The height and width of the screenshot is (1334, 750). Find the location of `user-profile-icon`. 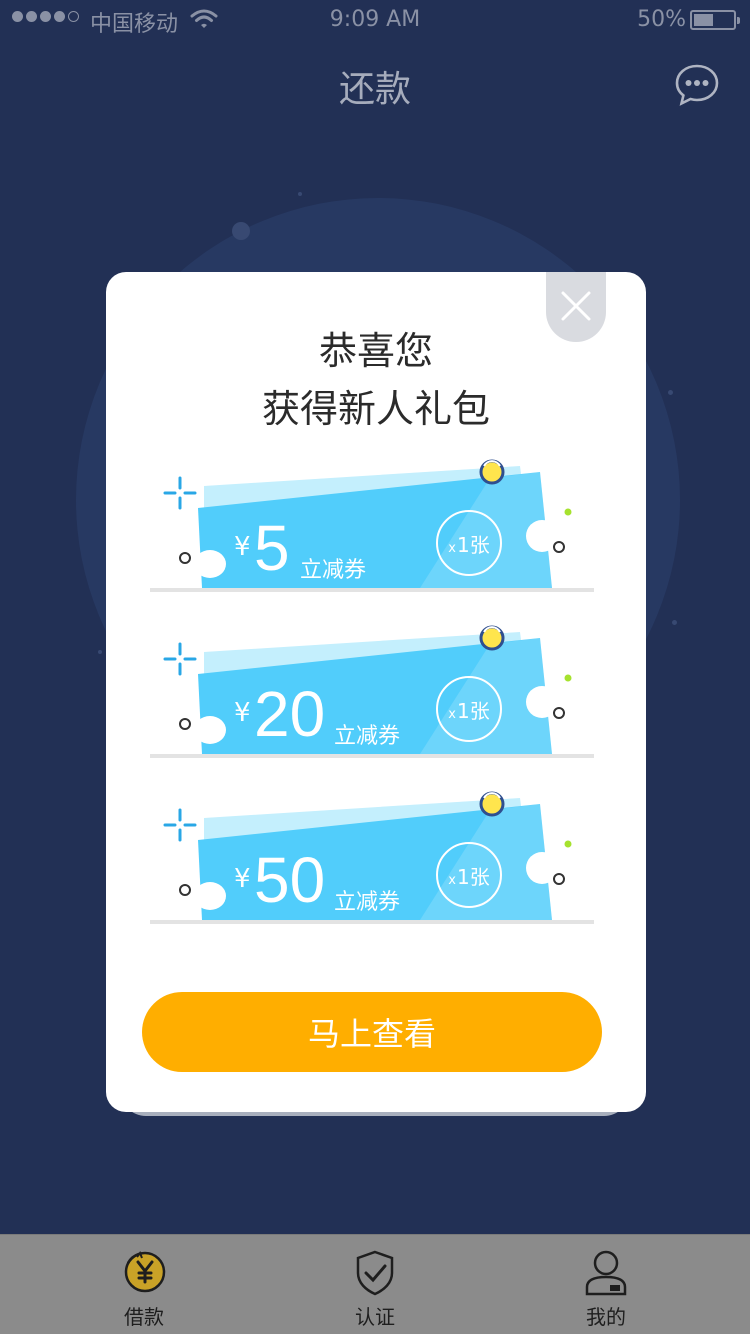

user-profile-icon is located at coordinates (606, 1273).